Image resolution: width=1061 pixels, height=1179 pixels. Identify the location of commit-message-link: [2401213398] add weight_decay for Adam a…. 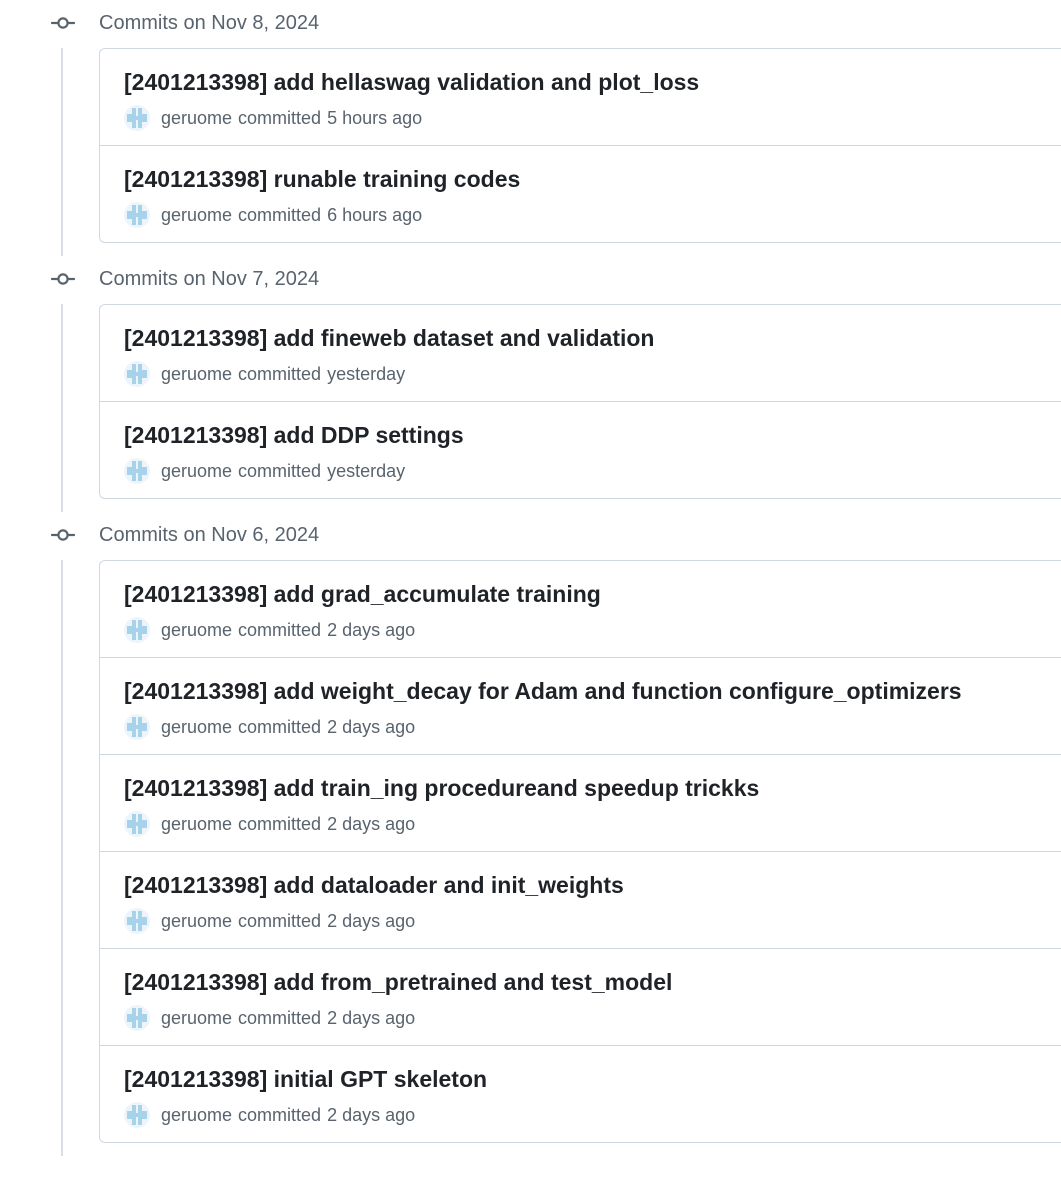
(543, 691).